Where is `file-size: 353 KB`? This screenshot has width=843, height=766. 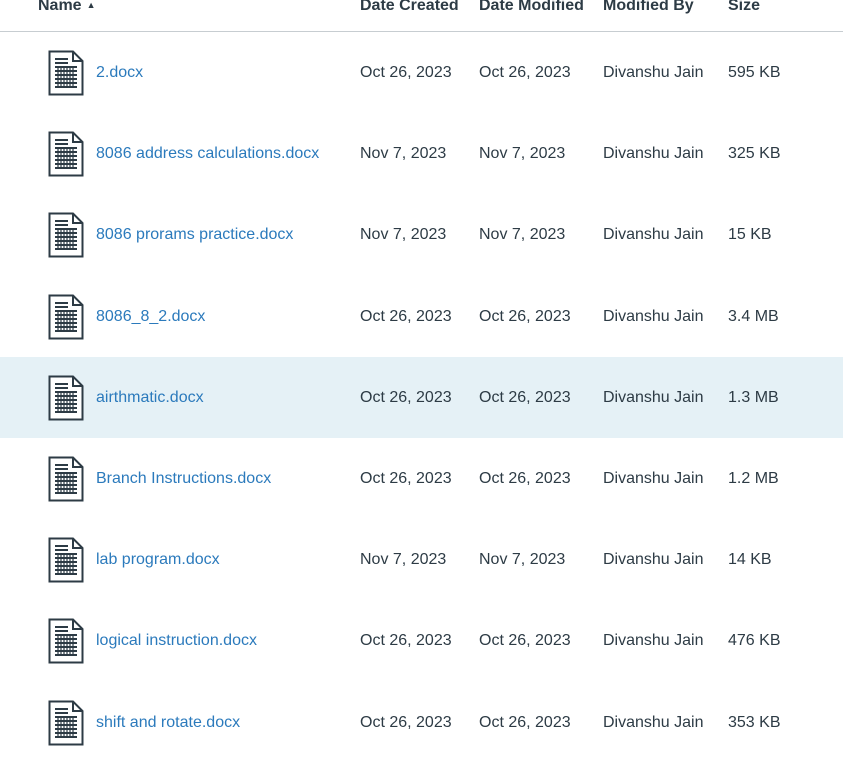 file-size: 353 KB is located at coordinates (754, 722).